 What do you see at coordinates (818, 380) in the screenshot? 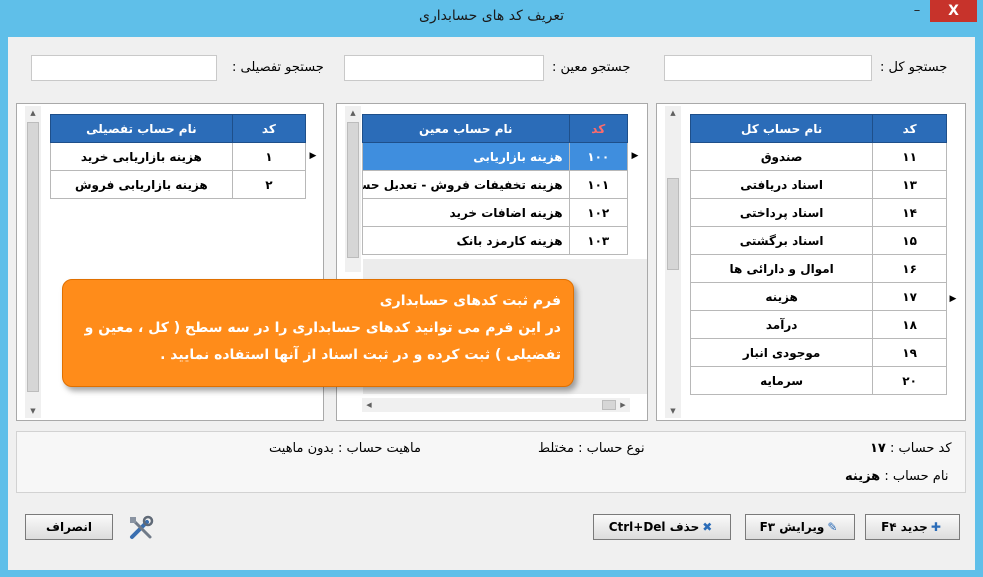
I see `table-row: ۲۰ سرمایه` at bounding box center [818, 380].